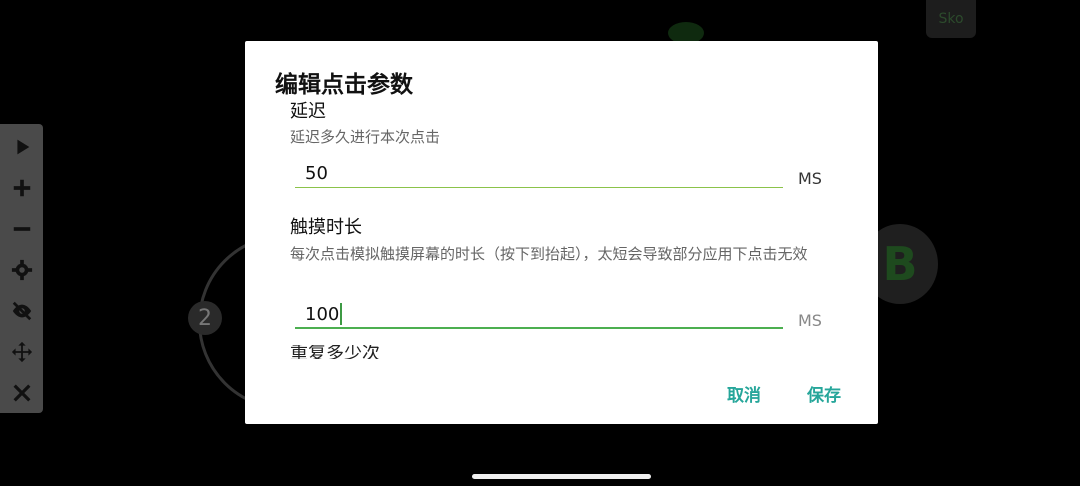 The width and height of the screenshot is (1080, 486). What do you see at coordinates (549, 254) in the screenshot?
I see `touch-duration-description: 每次点击模拟触摸屏幕的时长（按下到抬起），太短会导致部分应用下点击无效` at bounding box center [549, 254].